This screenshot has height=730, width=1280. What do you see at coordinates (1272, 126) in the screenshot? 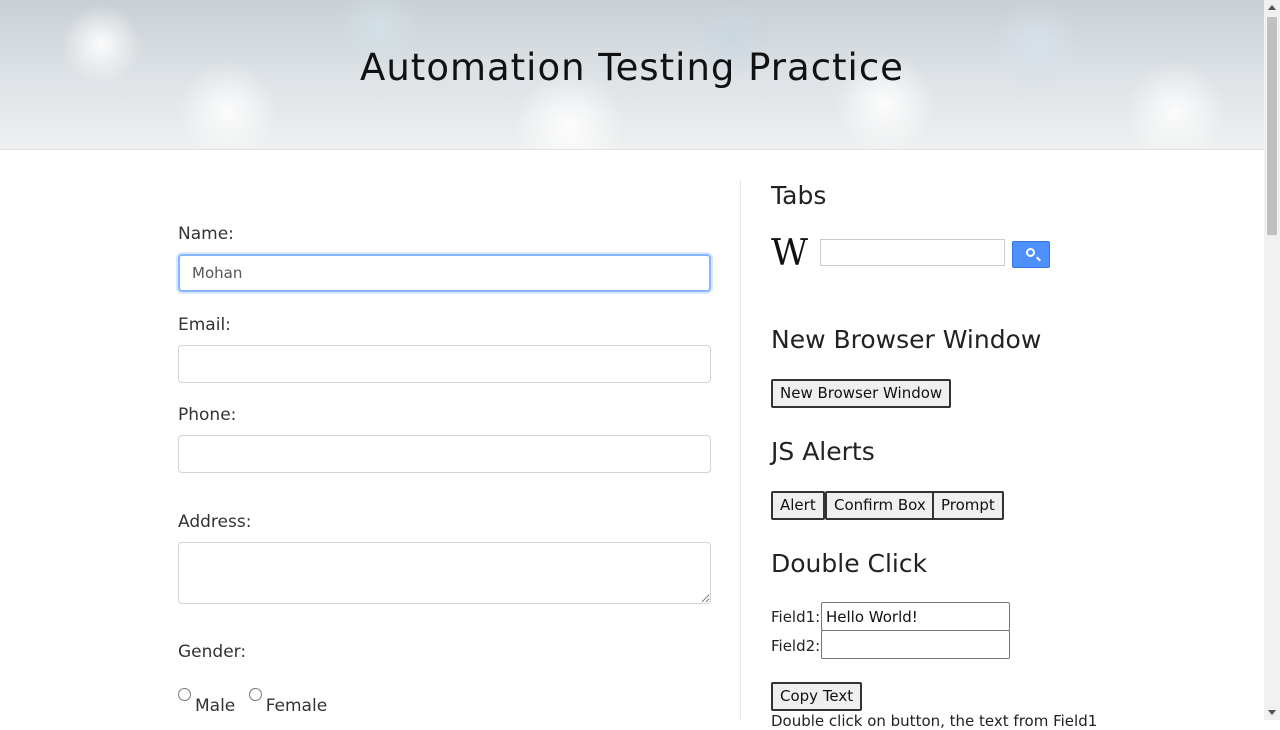
I see `scrollbar-thumb` at bounding box center [1272, 126].